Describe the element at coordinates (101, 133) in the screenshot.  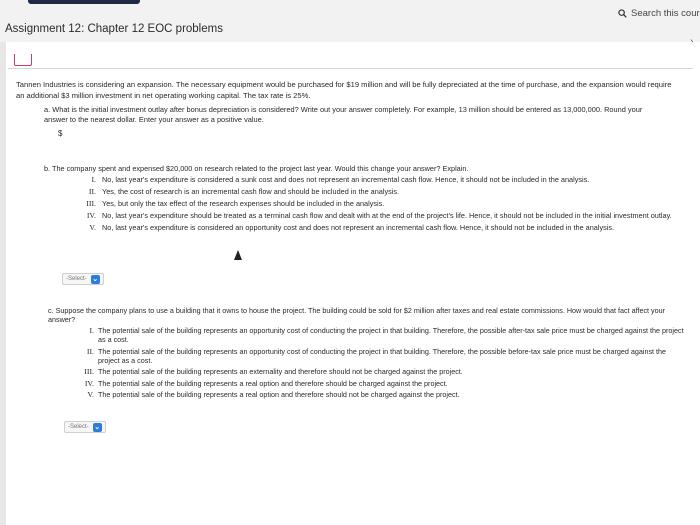
I see `part-a-answer-input` at that location.